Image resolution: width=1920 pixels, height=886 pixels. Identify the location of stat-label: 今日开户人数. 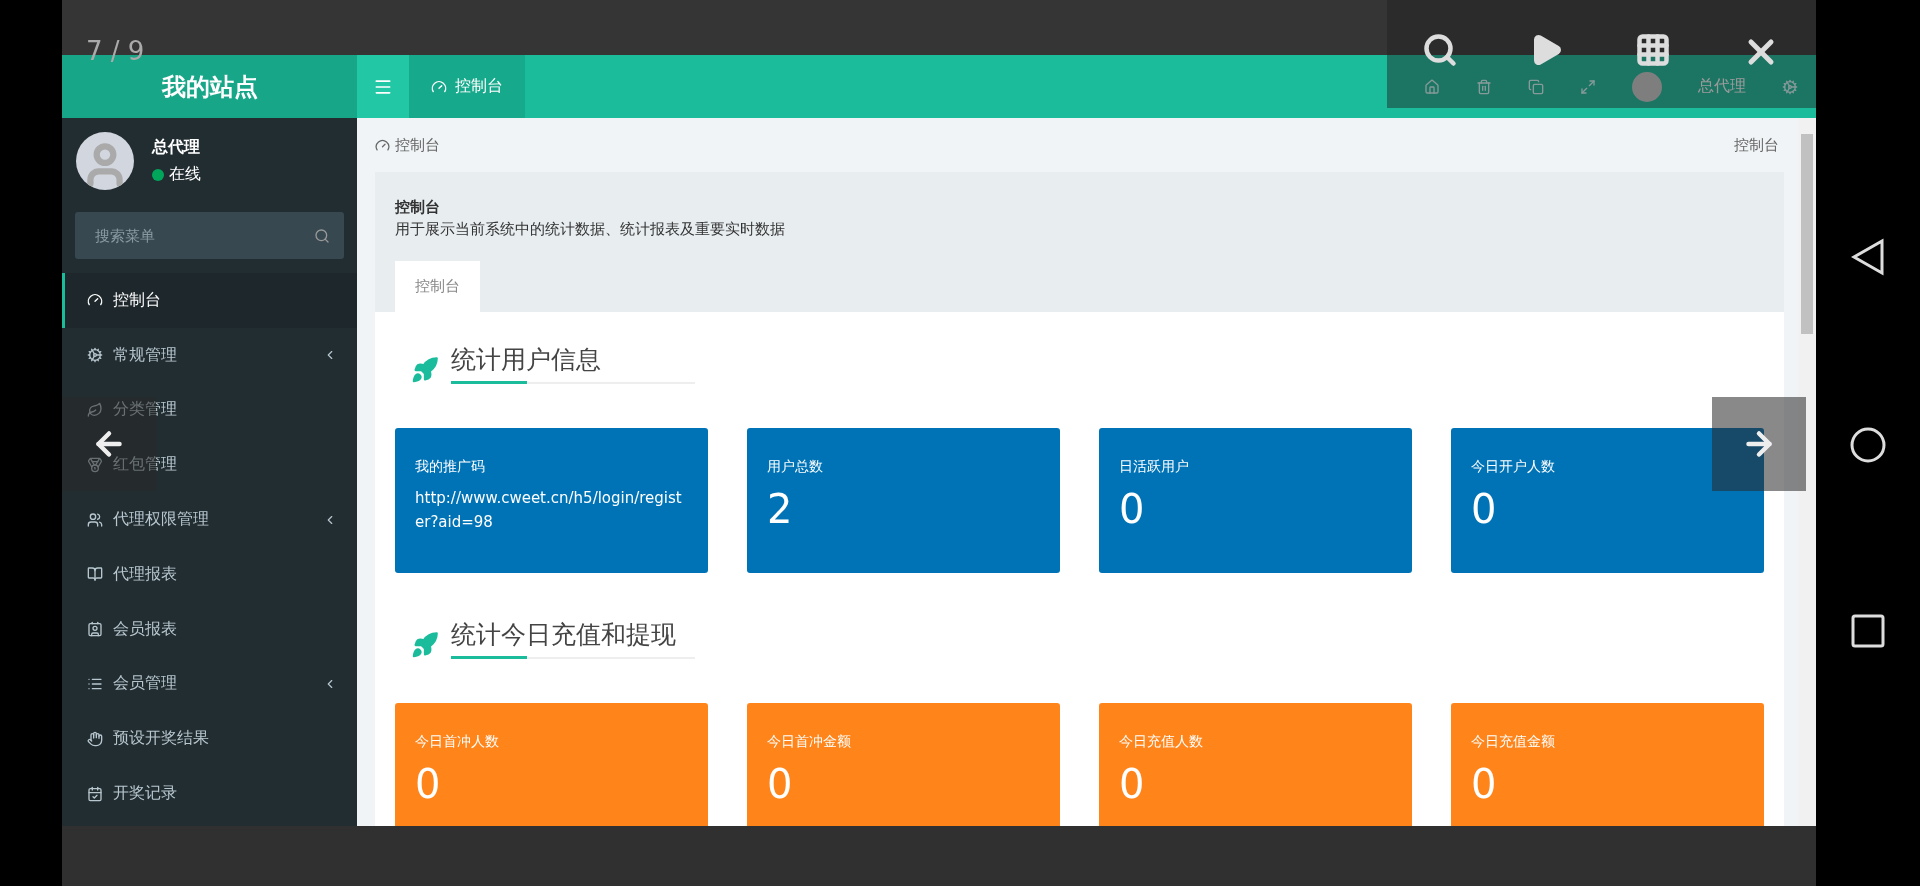
(1513, 467).